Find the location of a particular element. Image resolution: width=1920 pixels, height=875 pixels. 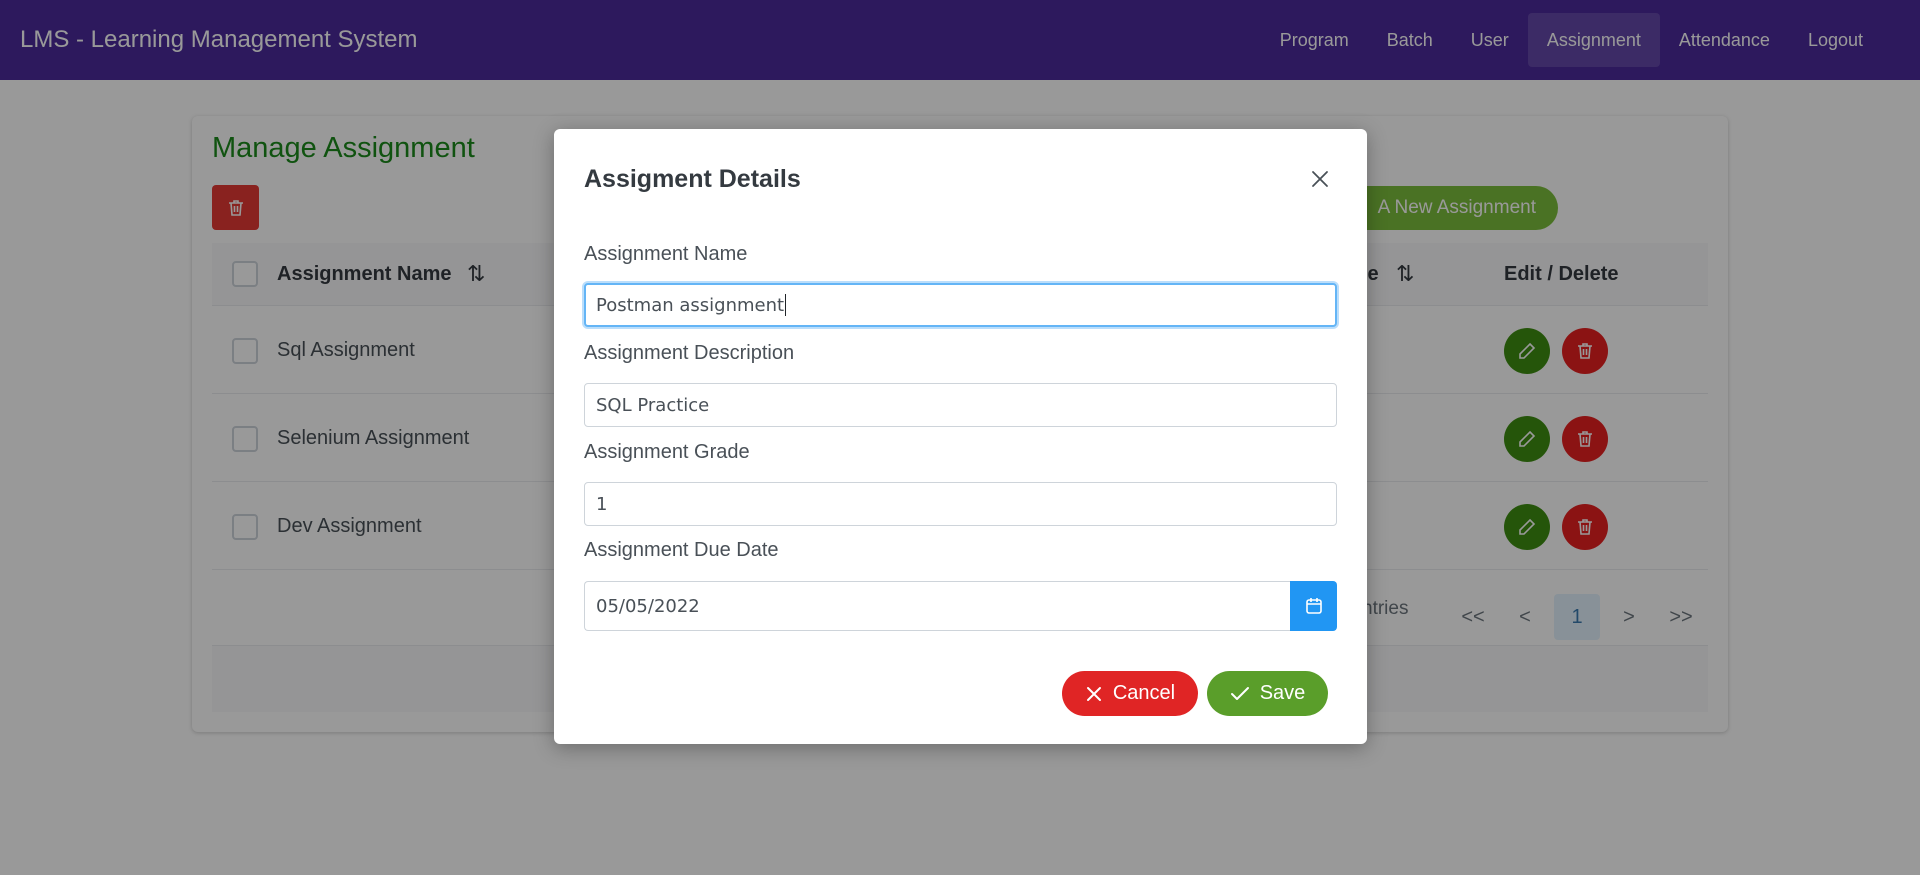

save-button: Save is located at coordinates (1267, 693).